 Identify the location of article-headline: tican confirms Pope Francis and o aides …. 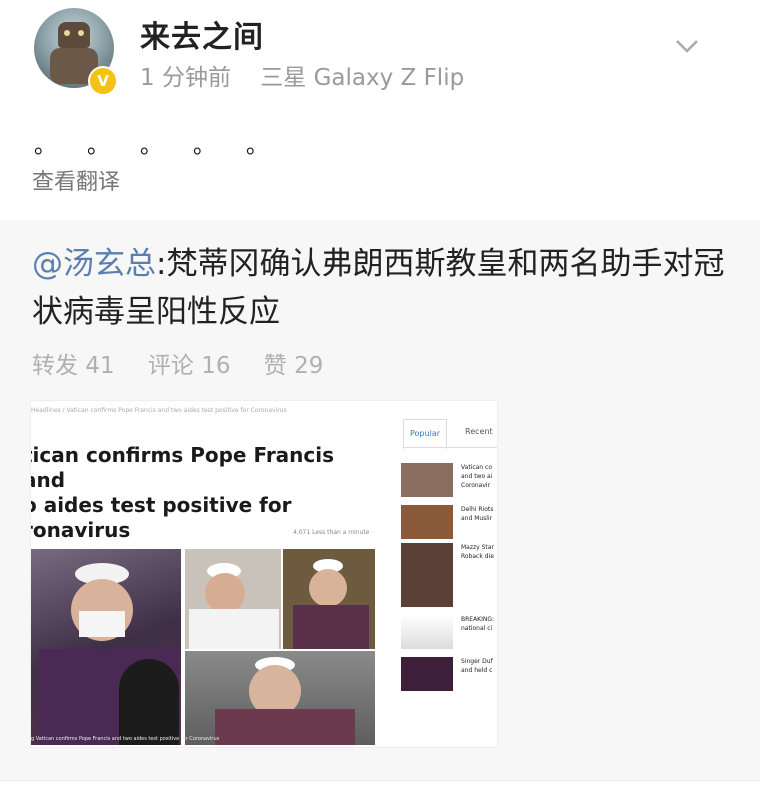
(182, 492).